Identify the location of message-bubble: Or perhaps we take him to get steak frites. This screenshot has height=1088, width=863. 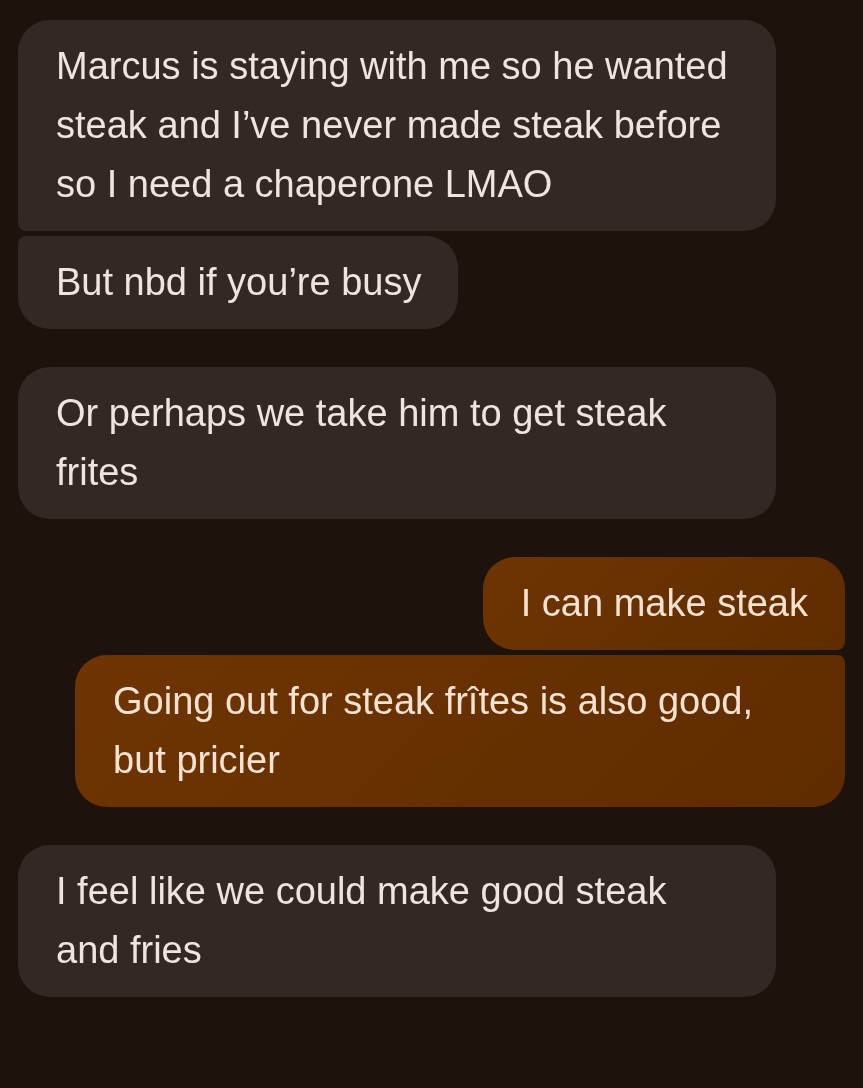
(397, 443).